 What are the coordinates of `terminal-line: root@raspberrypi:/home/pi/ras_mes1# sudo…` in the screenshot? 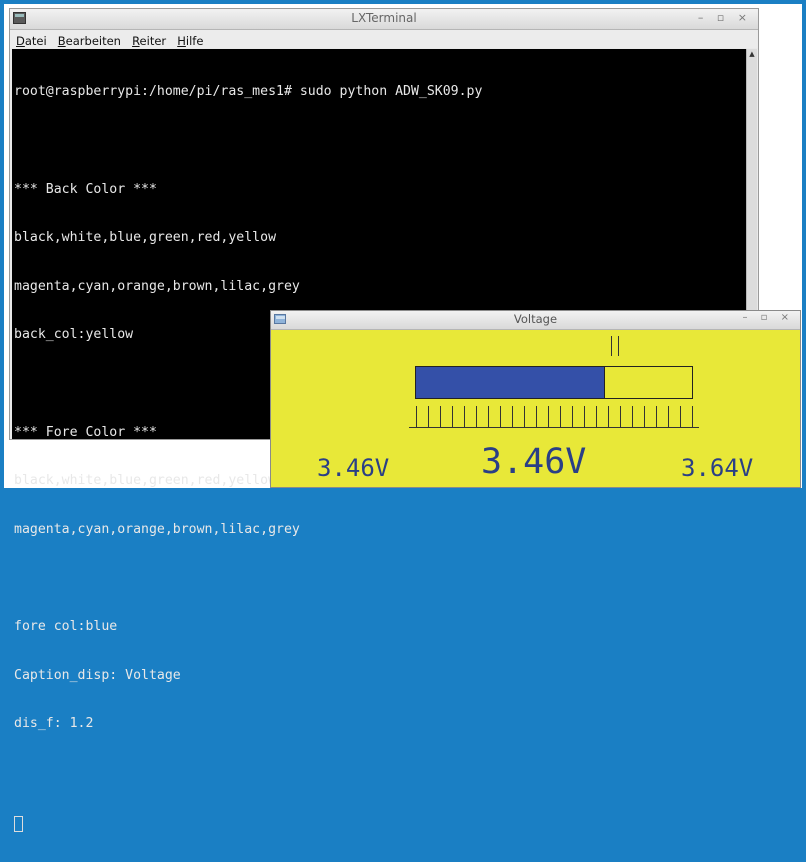 It's located at (248, 92).